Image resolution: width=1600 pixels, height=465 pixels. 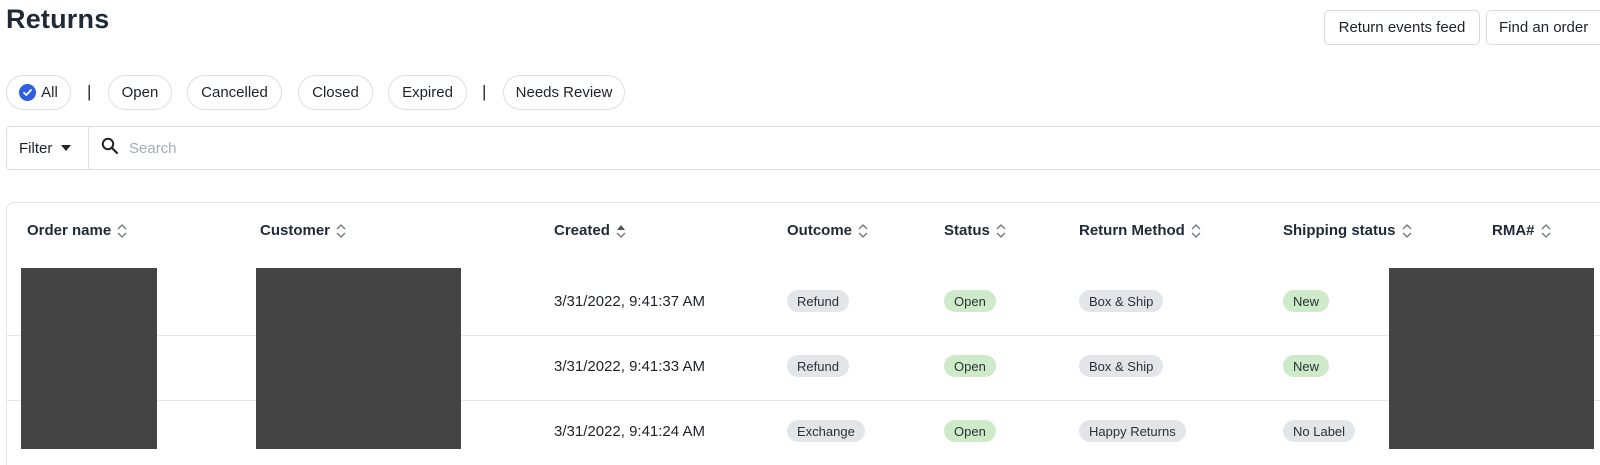 I want to click on created-cell: 3/31/2022, 9:41:24 AM, so click(x=629, y=431).